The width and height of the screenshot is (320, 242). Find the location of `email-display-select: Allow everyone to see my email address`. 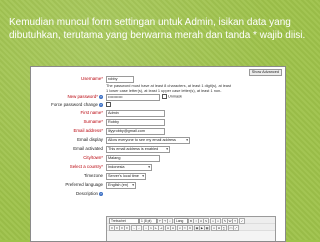

email-display-select: Allow everyone to see my email address is located at coordinates (148, 140).